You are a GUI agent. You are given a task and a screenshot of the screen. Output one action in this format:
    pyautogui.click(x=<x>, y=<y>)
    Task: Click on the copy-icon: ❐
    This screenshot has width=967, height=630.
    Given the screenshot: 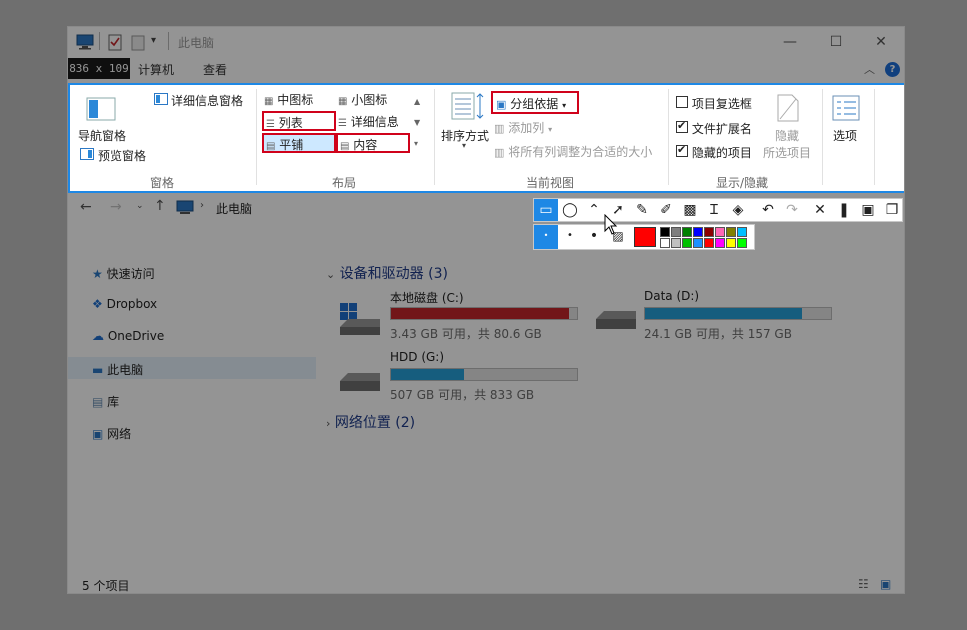 What is the action you would take?
    pyautogui.click(x=892, y=210)
    